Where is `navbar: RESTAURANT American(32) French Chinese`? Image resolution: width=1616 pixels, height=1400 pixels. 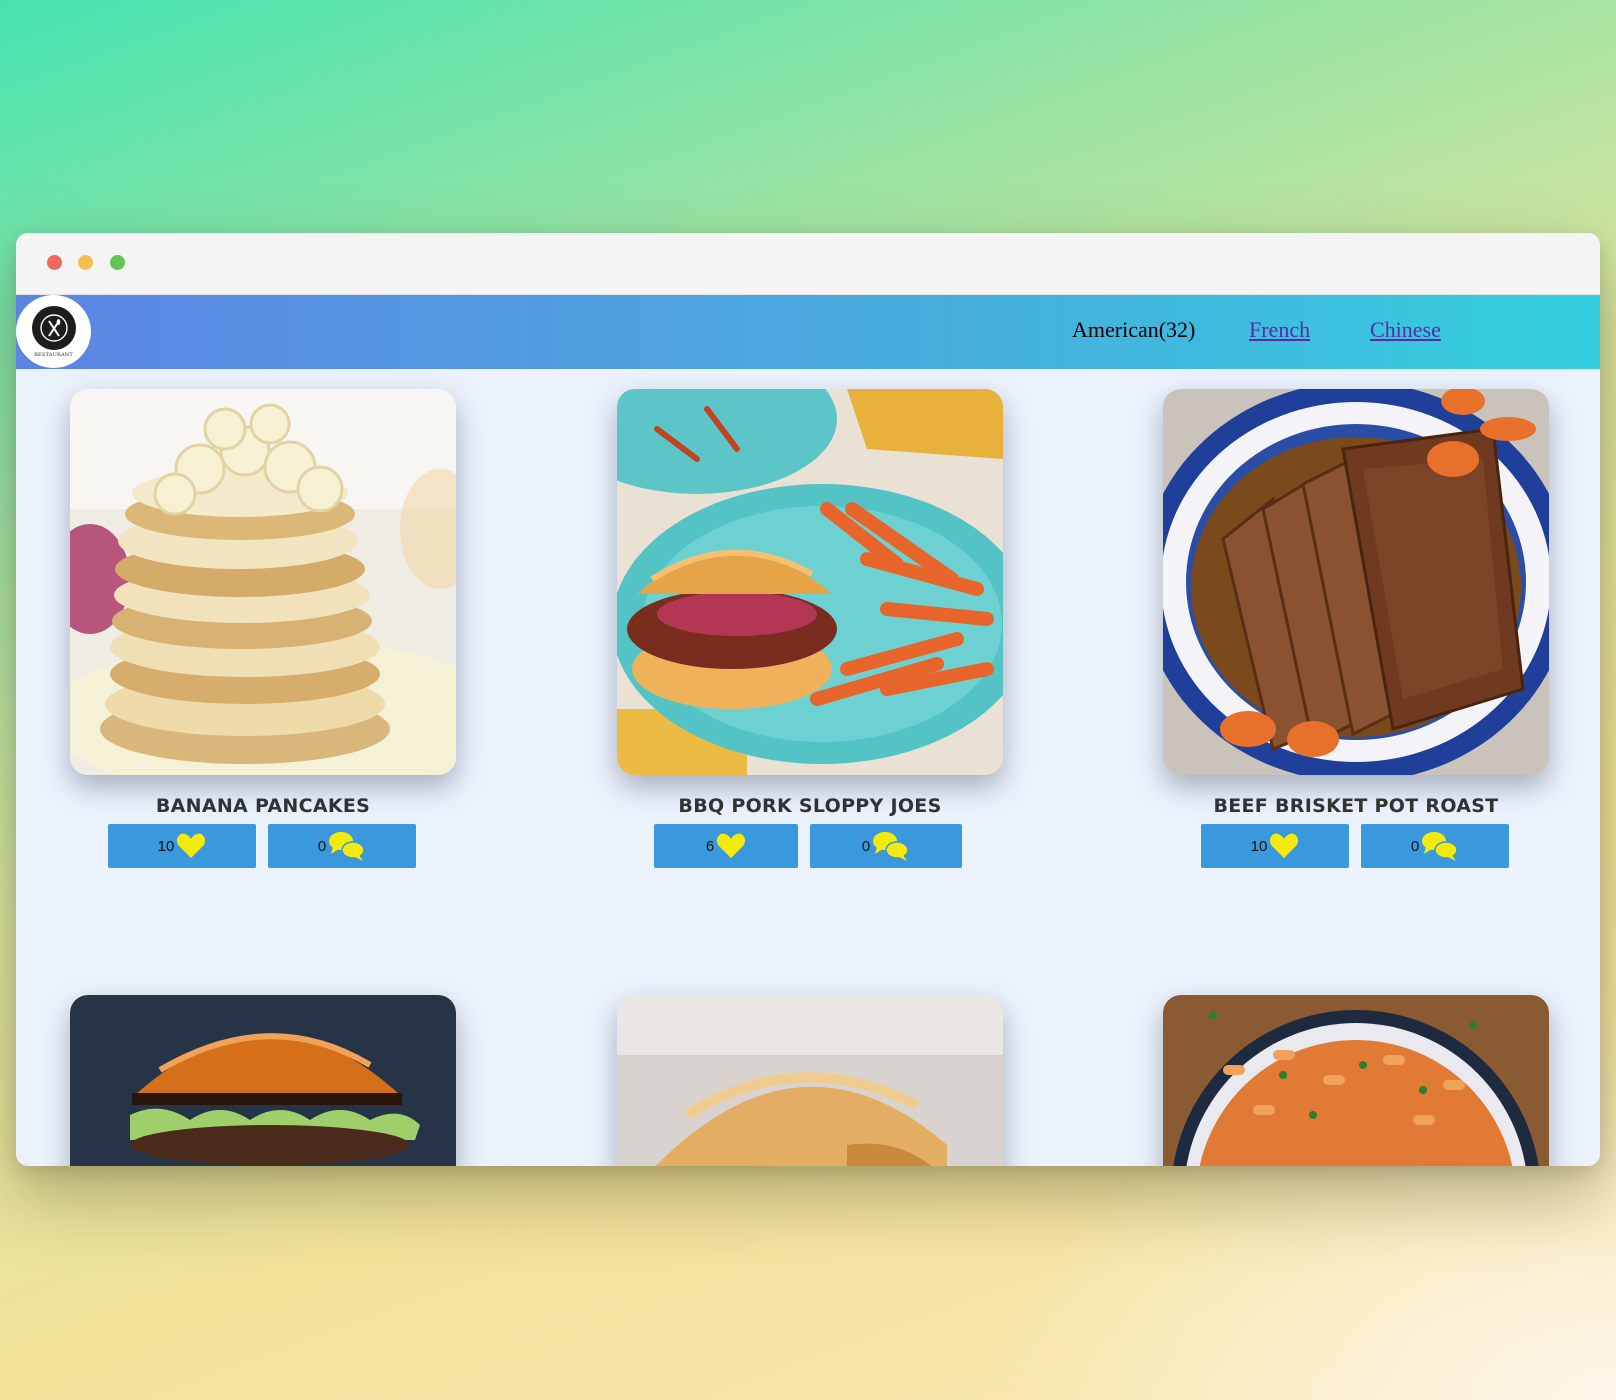
navbar: RESTAURANT American(32) French Chinese is located at coordinates (808, 332).